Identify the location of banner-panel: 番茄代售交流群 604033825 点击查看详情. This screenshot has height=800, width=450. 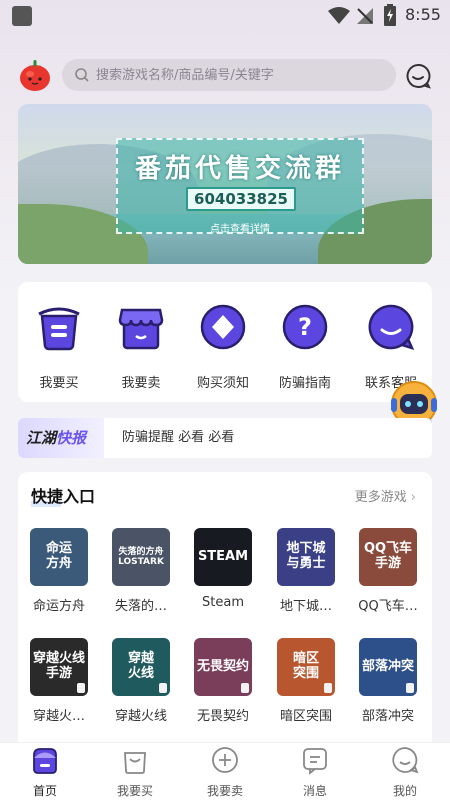
(240, 186).